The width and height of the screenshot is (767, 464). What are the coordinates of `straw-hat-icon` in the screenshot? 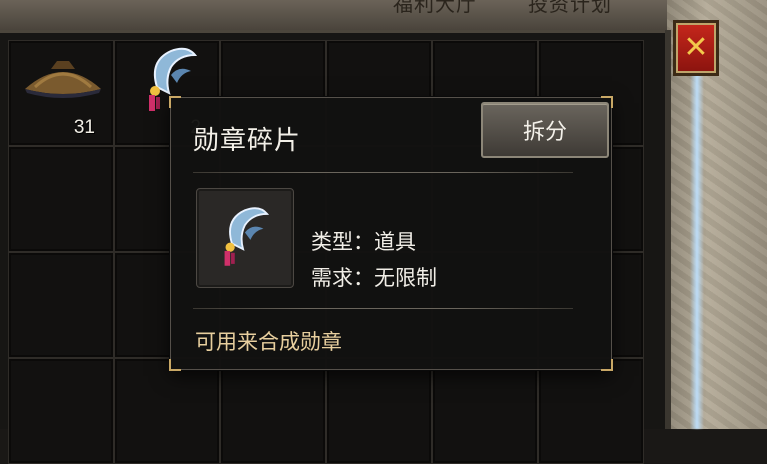 It's located at (63, 79).